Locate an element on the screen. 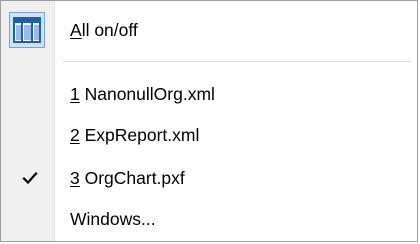  menu-separator is located at coordinates (237, 61).